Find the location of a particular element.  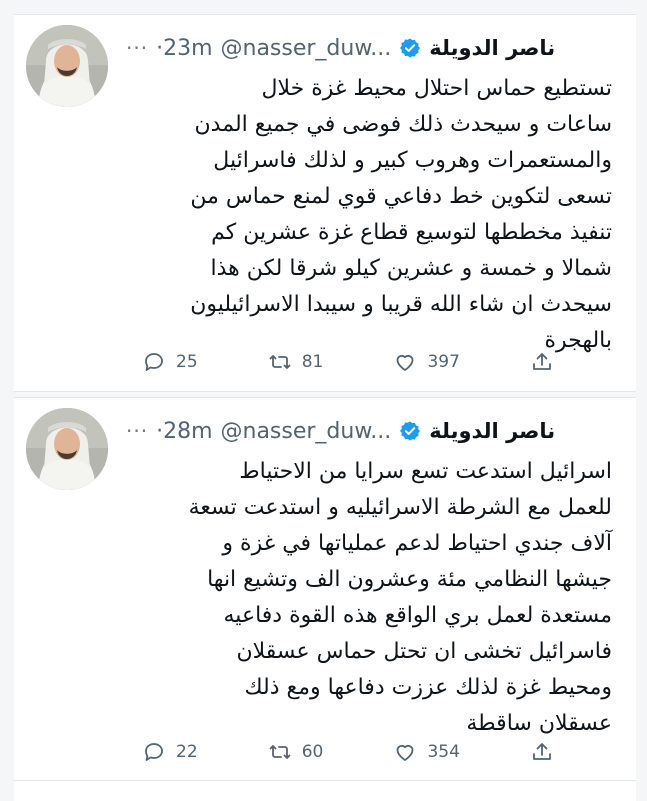

tweet-text-line: اسرائيل استدعت تسع سرايا من الاحتياط is located at coordinates (425, 471).